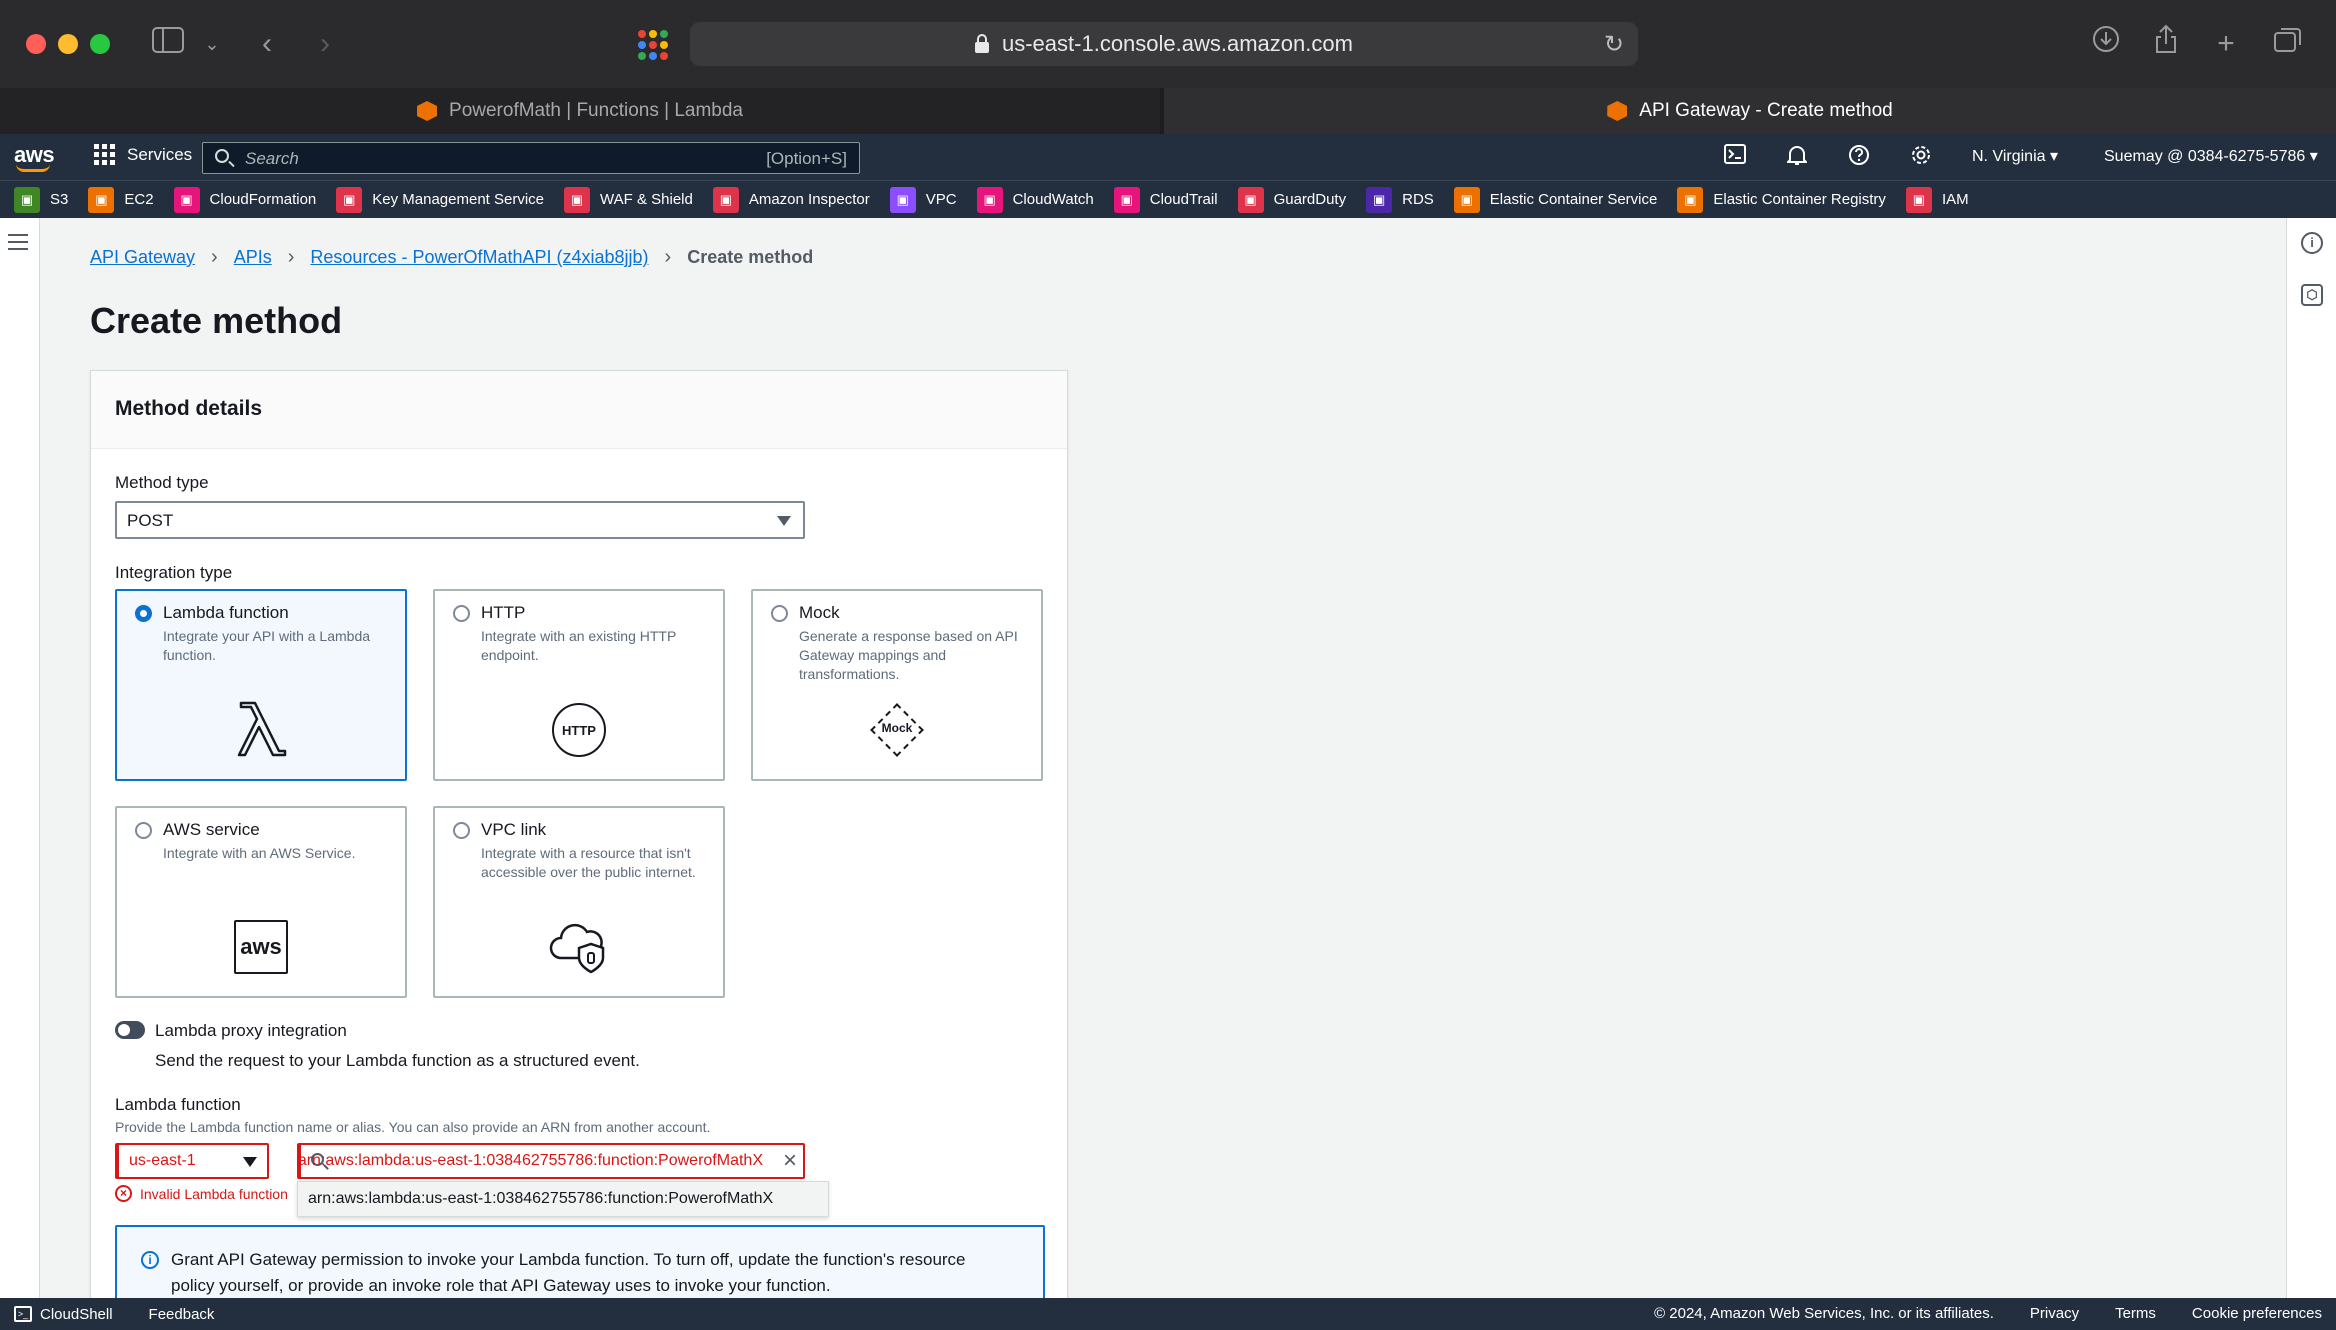 The image size is (2336, 1330). What do you see at coordinates (461, 830) in the screenshot?
I see `radio-vpc-link` at bounding box center [461, 830].